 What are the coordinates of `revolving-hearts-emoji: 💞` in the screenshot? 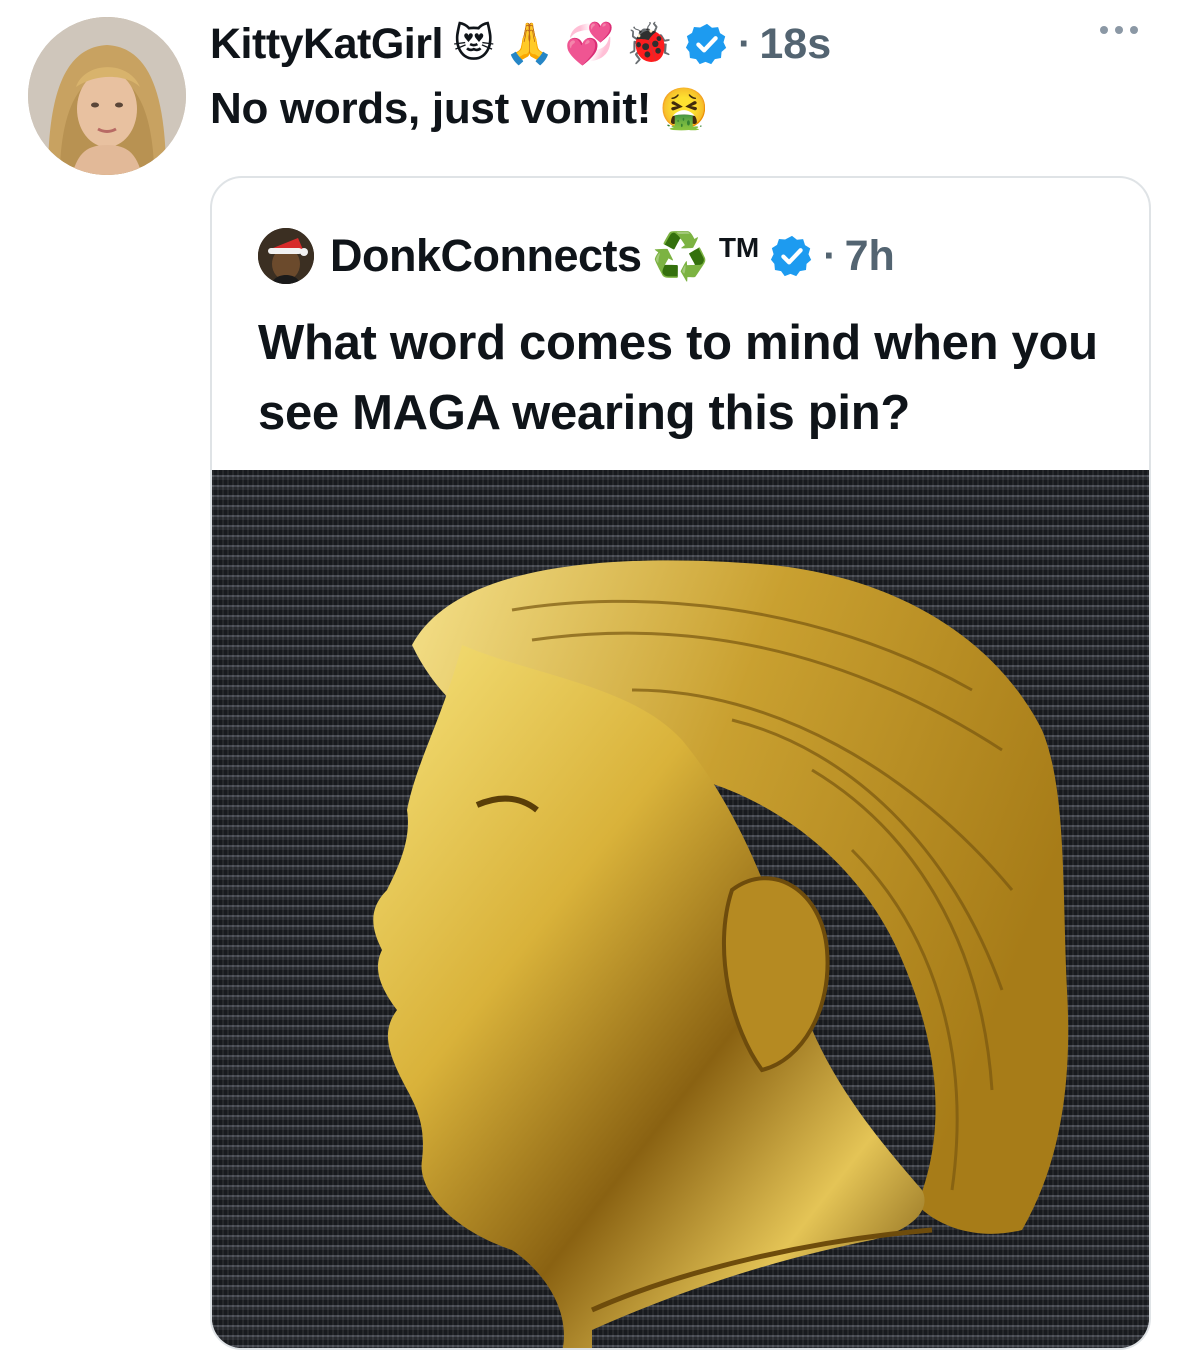 It's located at (589, 44).